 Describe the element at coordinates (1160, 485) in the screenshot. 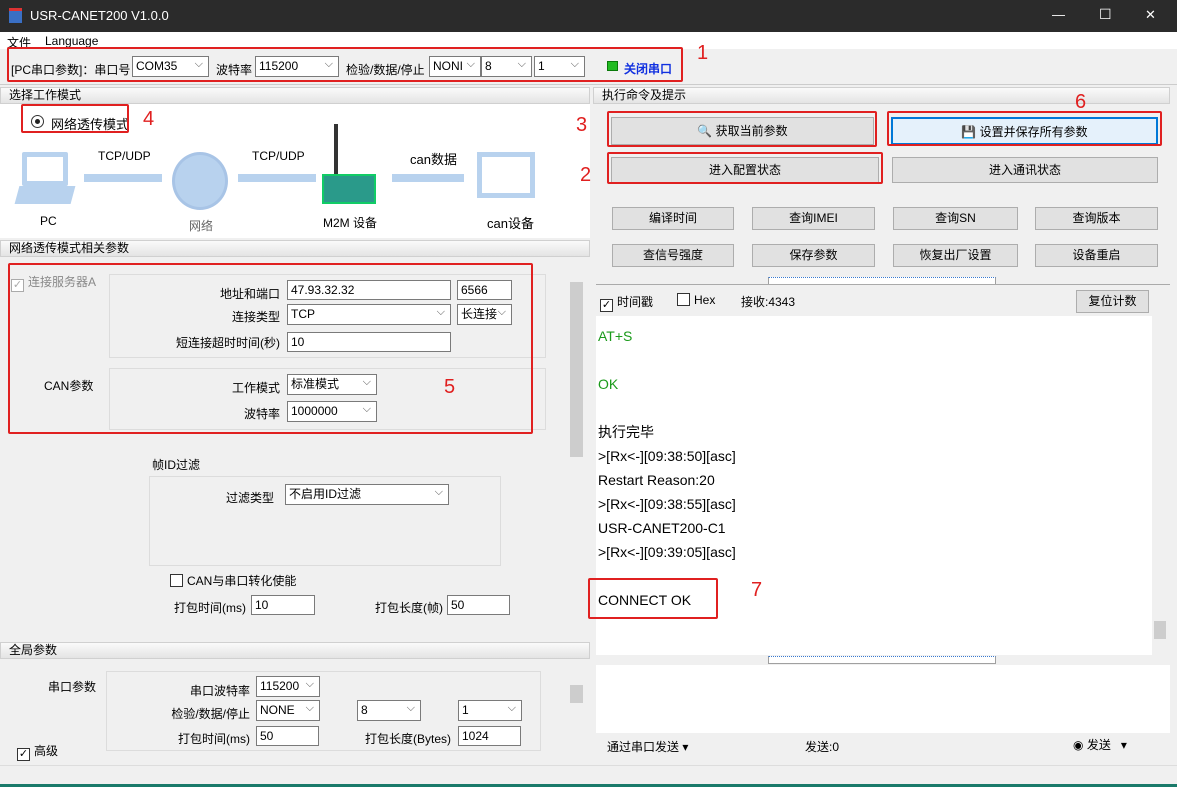

I see `log-scrollbar` at that location.